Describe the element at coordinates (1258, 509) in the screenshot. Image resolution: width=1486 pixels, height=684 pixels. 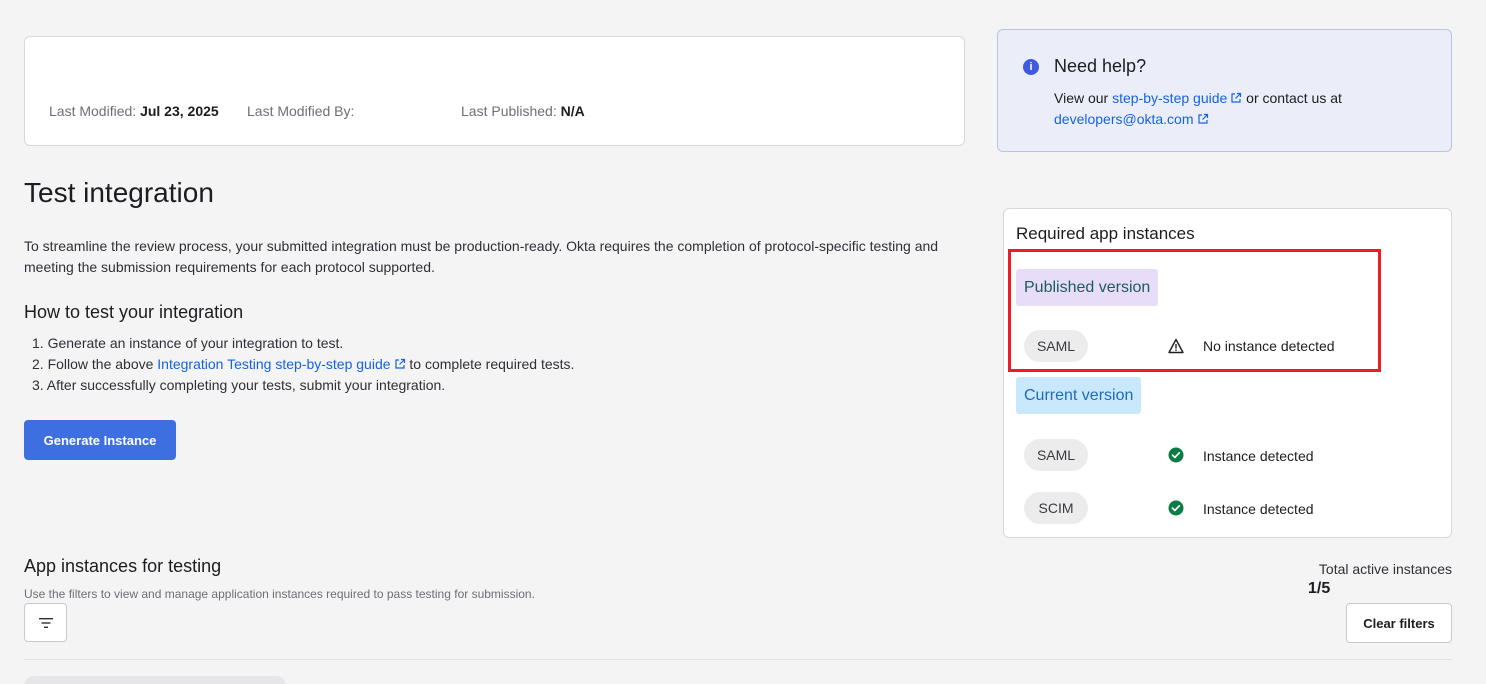
I see `status-instance-detected-scim: Instance detected` at that location.